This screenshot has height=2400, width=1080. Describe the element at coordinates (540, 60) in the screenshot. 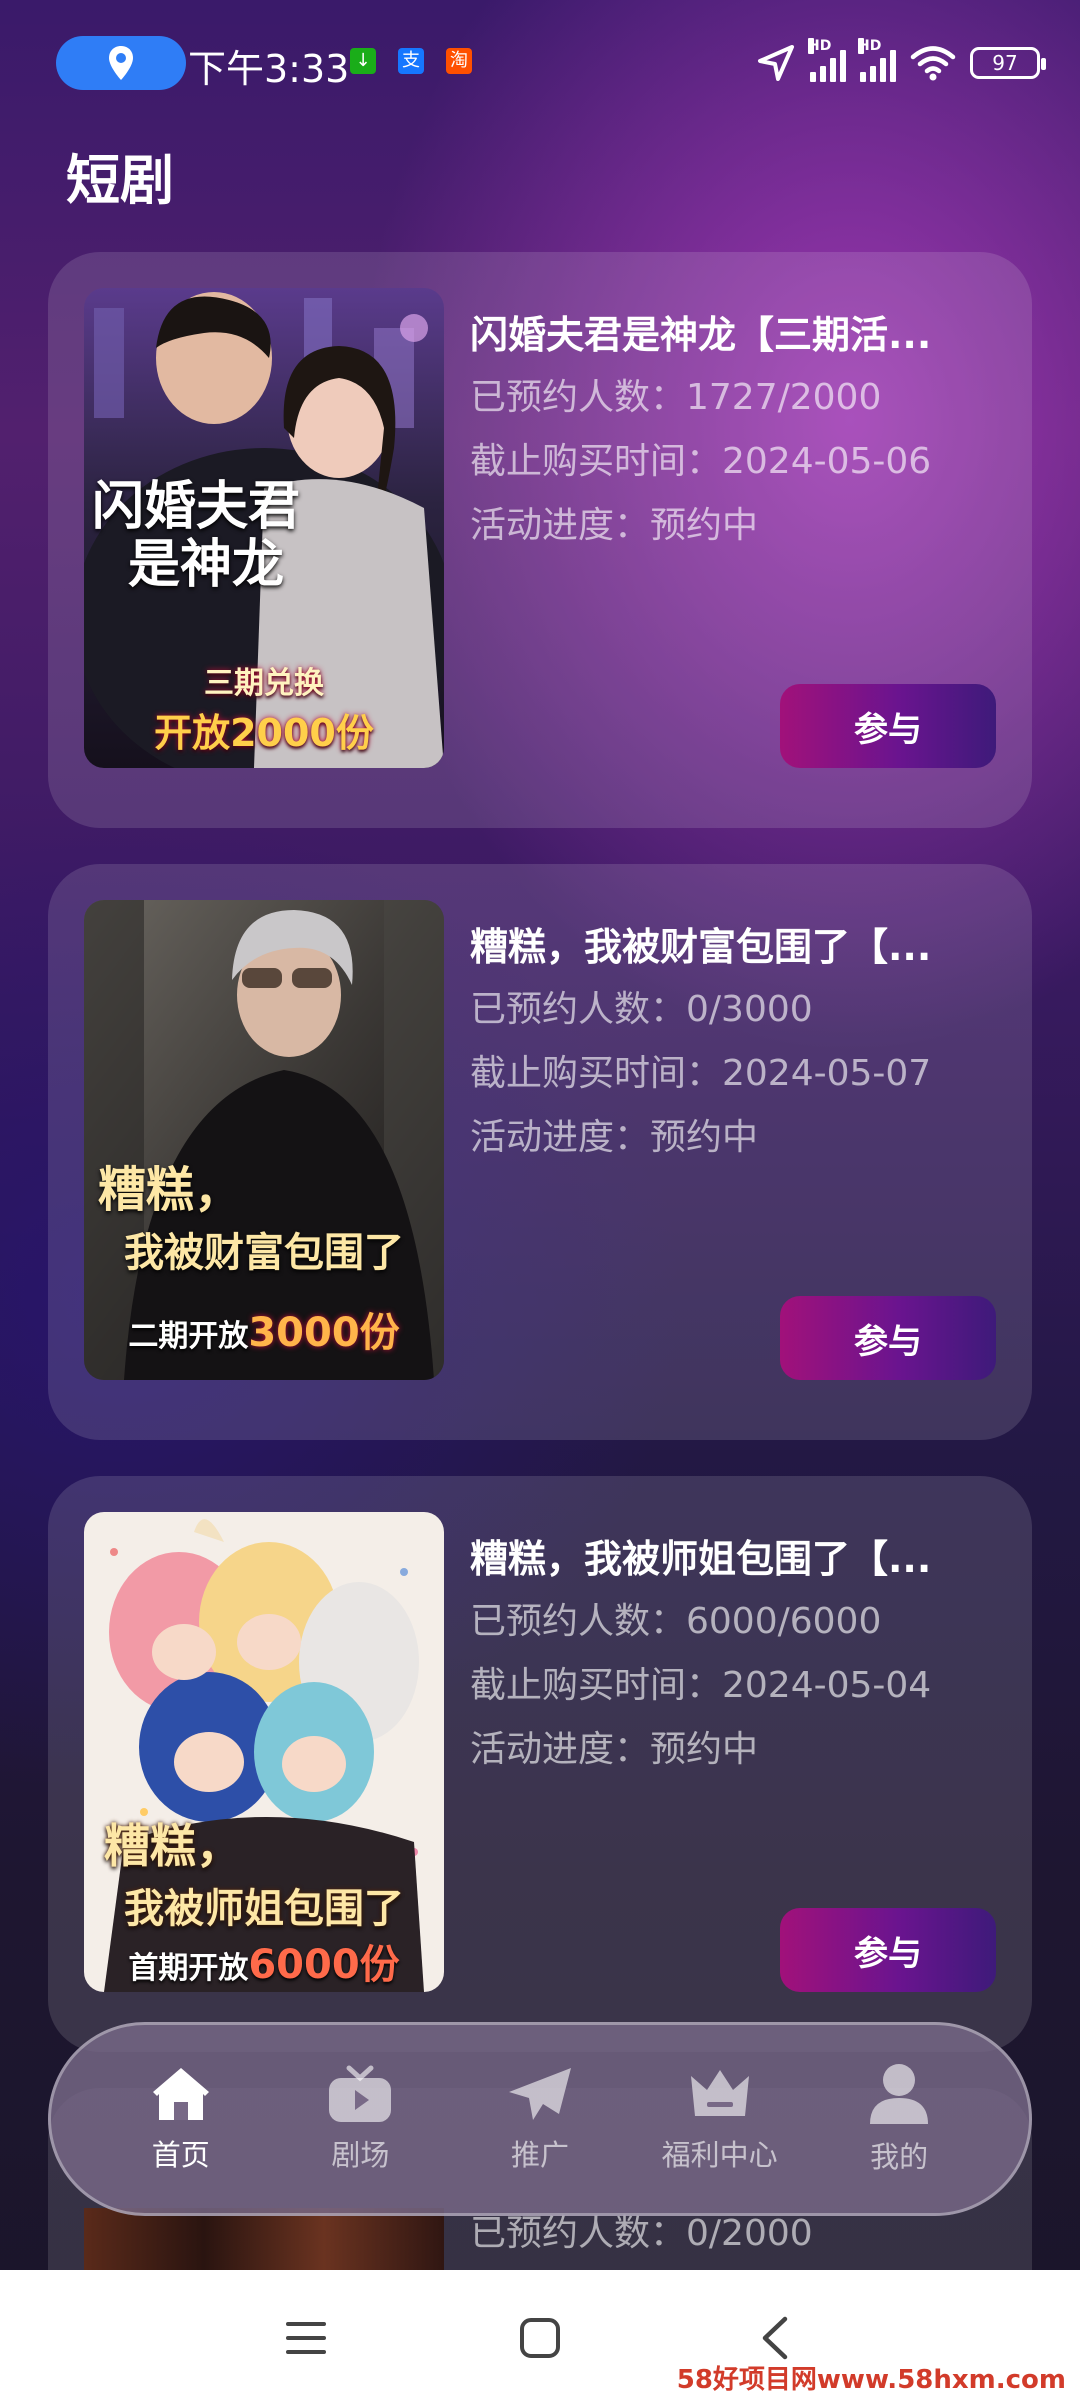

I see `status-bar: 下午3:33 ↓ 支 淘 HD HD 97` at that location.